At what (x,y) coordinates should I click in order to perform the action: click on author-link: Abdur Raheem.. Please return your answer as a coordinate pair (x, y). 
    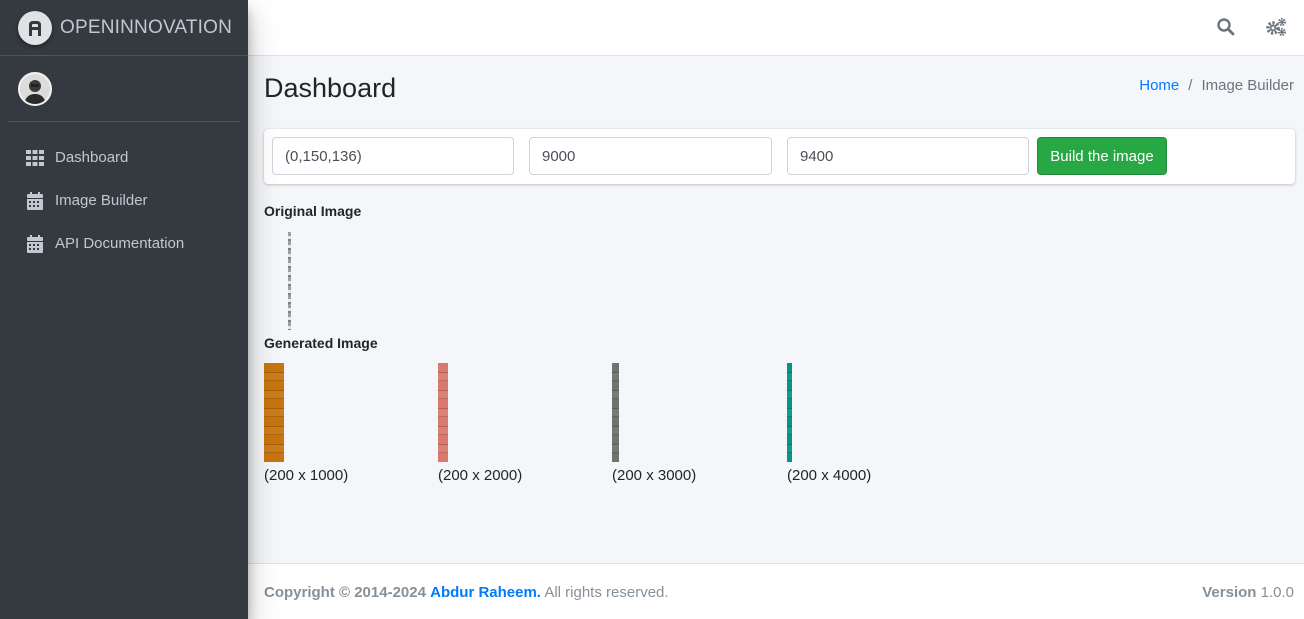
    Looking at the image, I should click on (485, 592).